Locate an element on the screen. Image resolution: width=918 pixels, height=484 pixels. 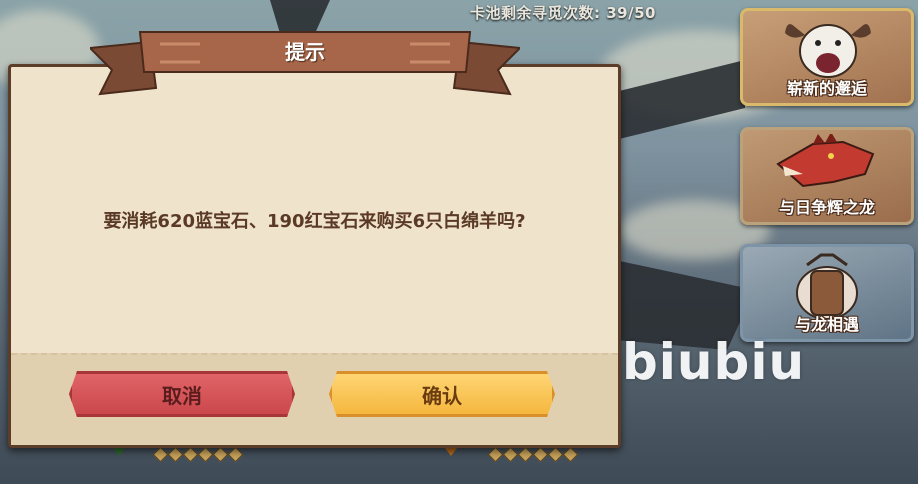
cancel-button: 取消 is located at coordinates (182, 394).